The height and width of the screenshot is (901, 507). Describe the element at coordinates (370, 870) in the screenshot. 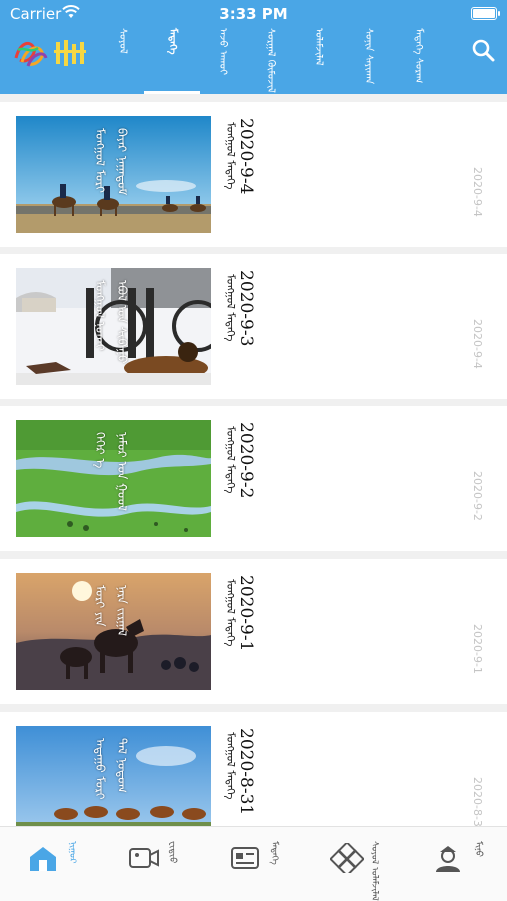

I see `tabbar-culture: ᠰᠣᠶᠣᠯ ᠤᠯᠠᠮᠵᠢᠯᠠᠯ` at that location.